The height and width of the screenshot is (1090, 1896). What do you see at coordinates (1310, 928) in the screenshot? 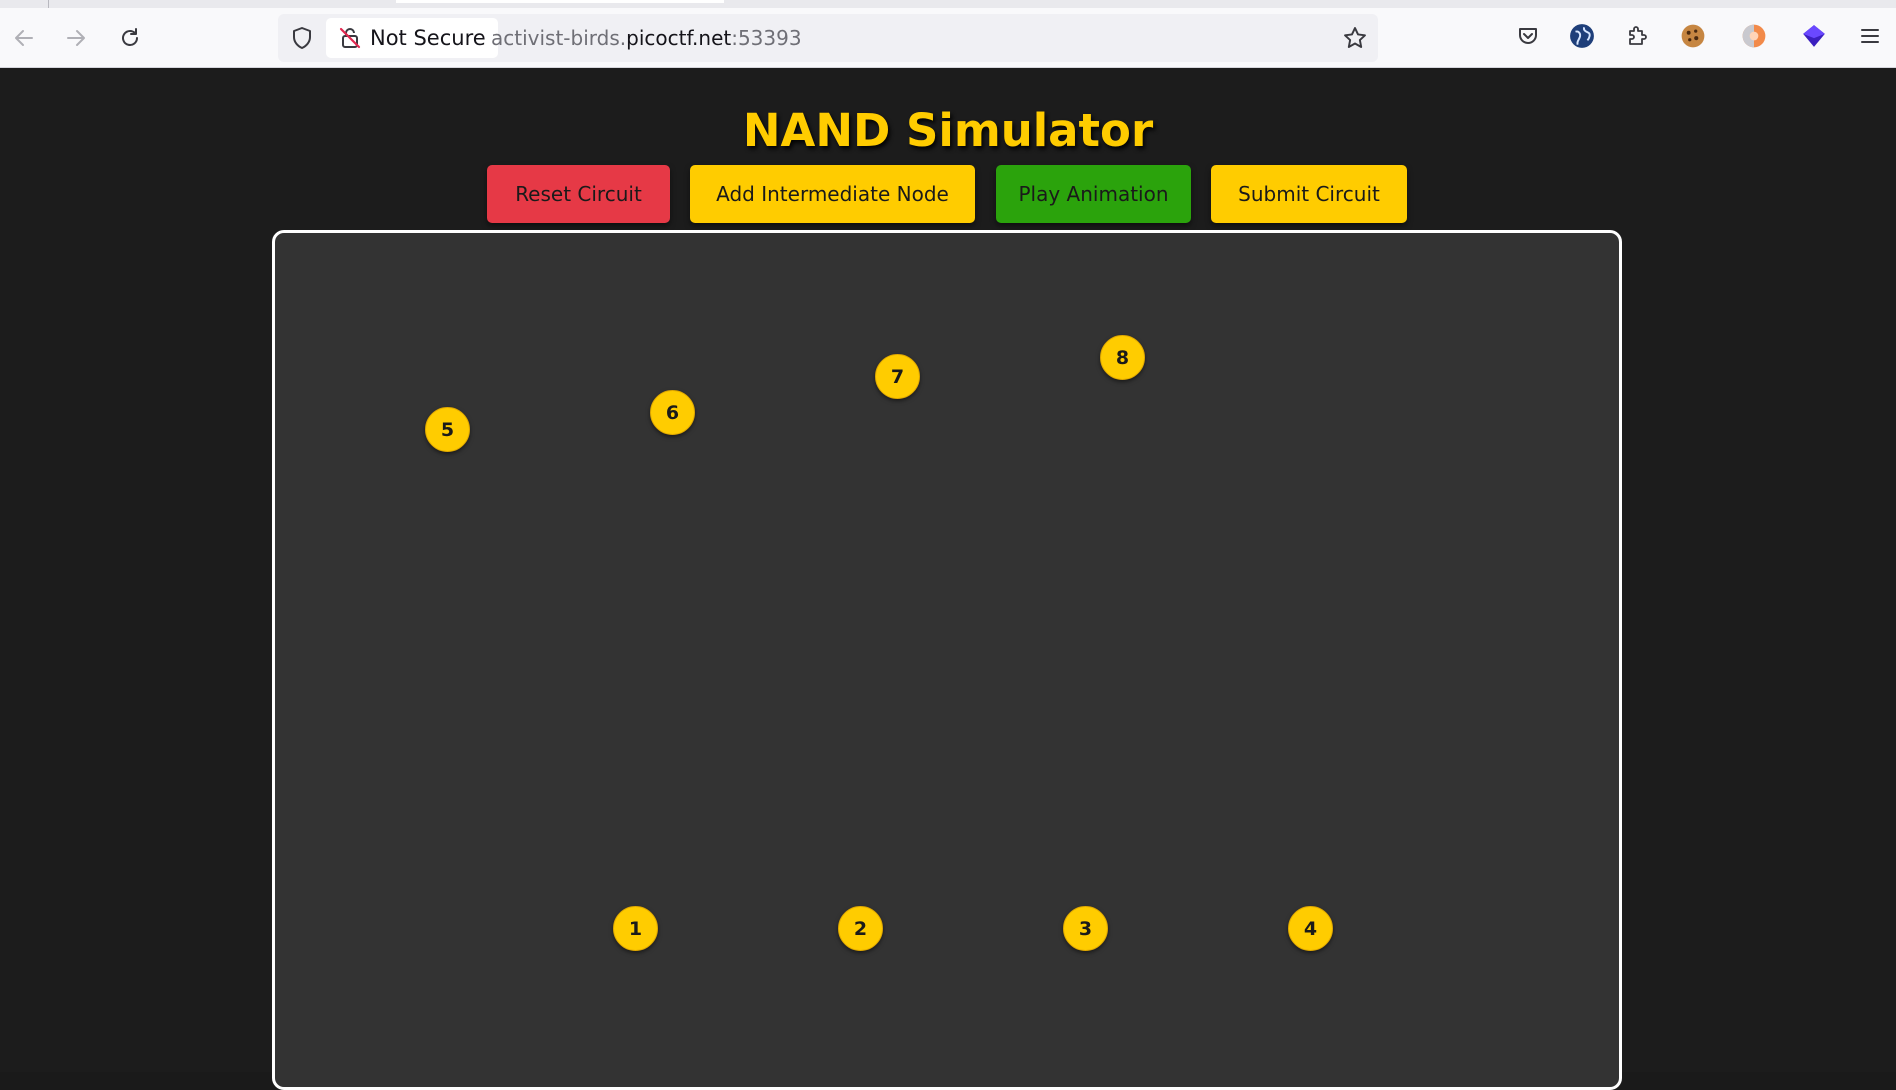
I see `circuit-node-4: 4` at bounding box center [1310, 928].